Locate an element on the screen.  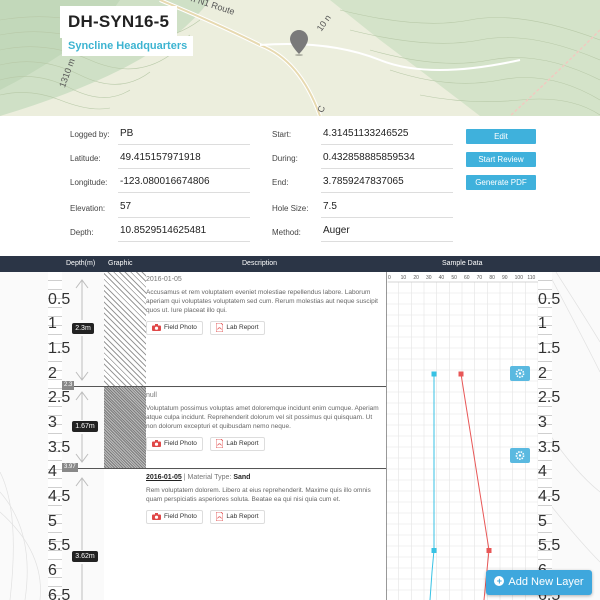
method-label: Method: is located at coordinates (286, 232).